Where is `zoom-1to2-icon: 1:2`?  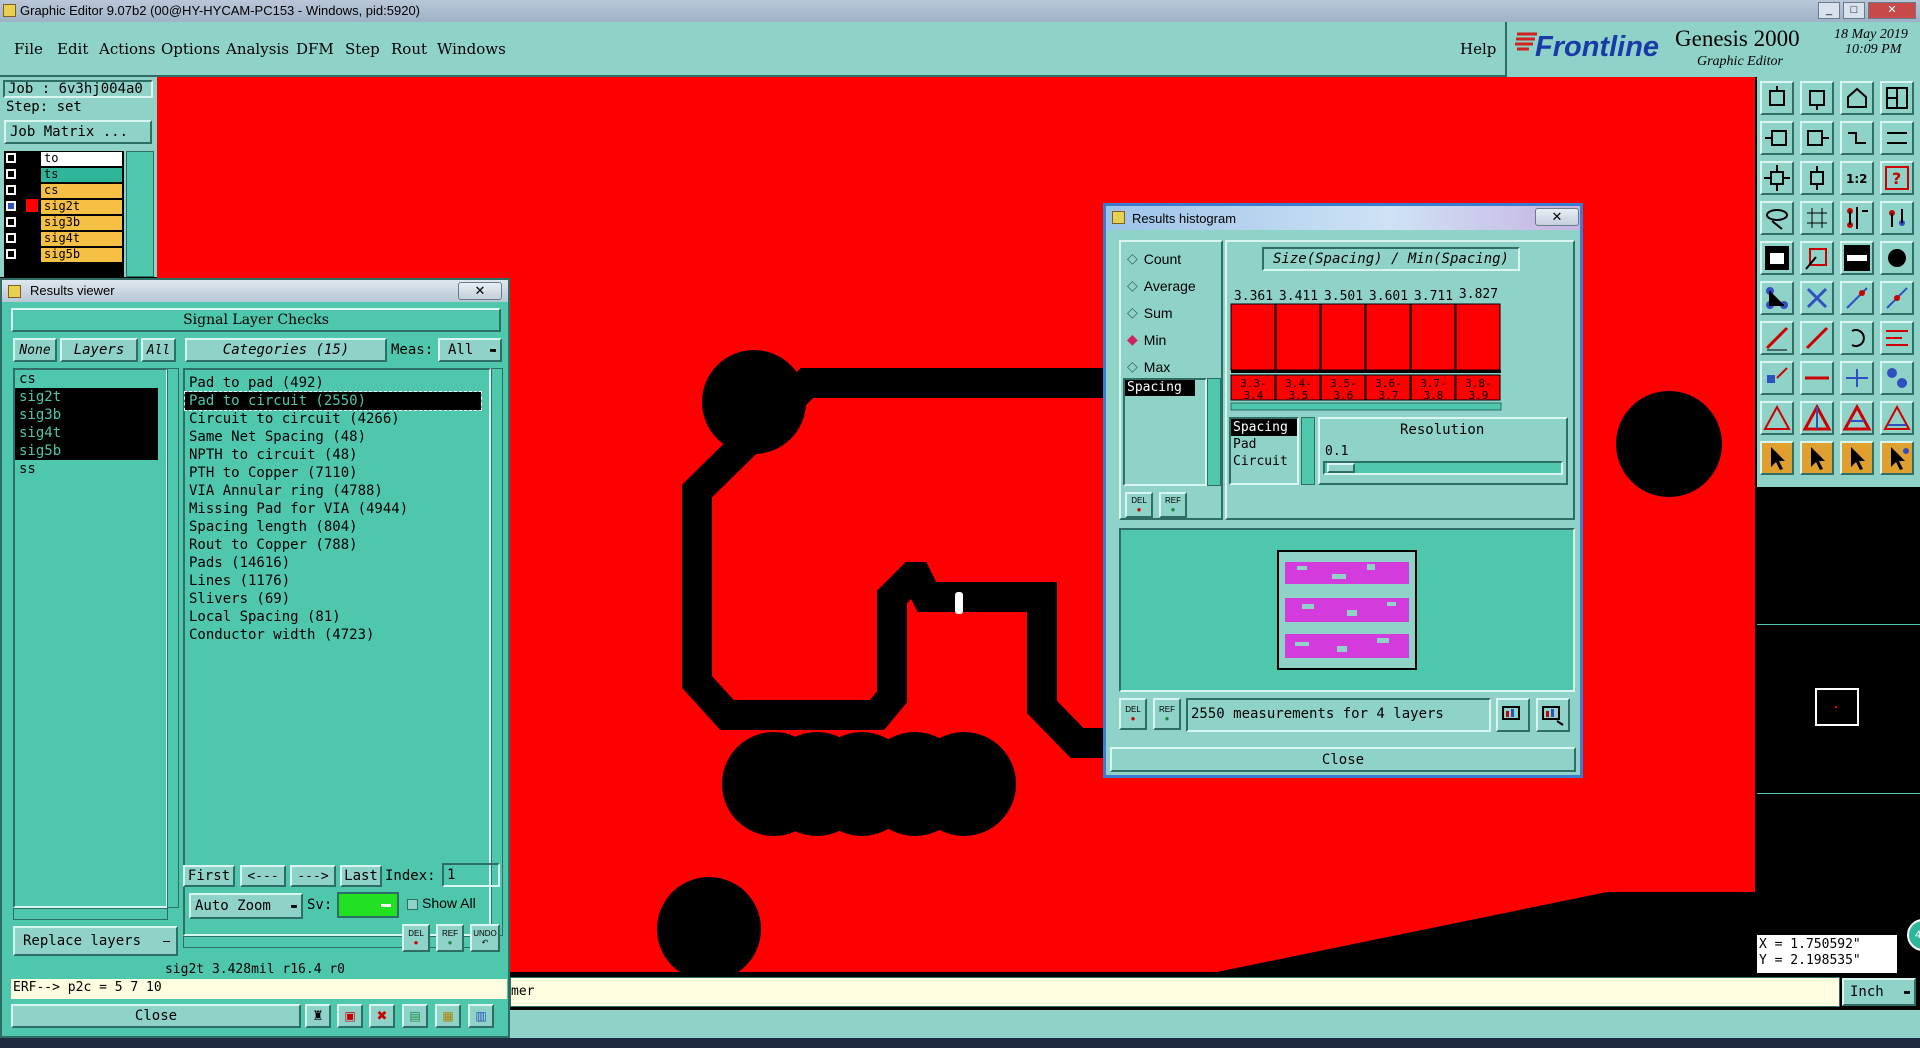
zoom-1to2-icon: 1:2 is located at coordinates (1857, 178).